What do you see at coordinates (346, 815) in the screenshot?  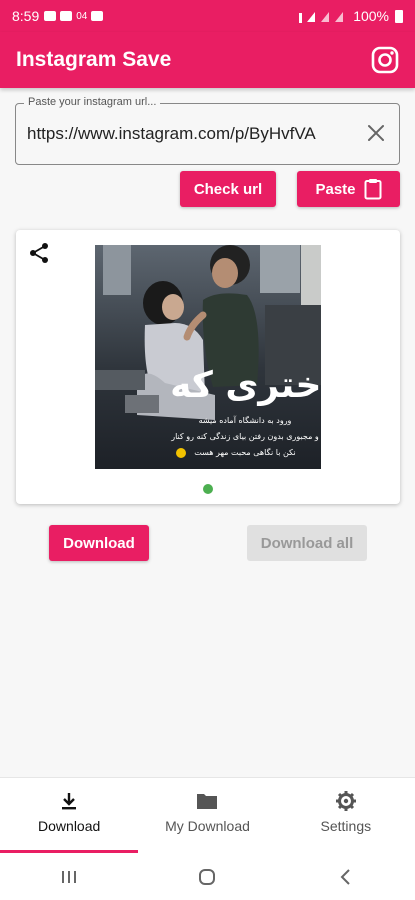 I see `nav-item-settings: Settings` at bounding box center [346, 815].